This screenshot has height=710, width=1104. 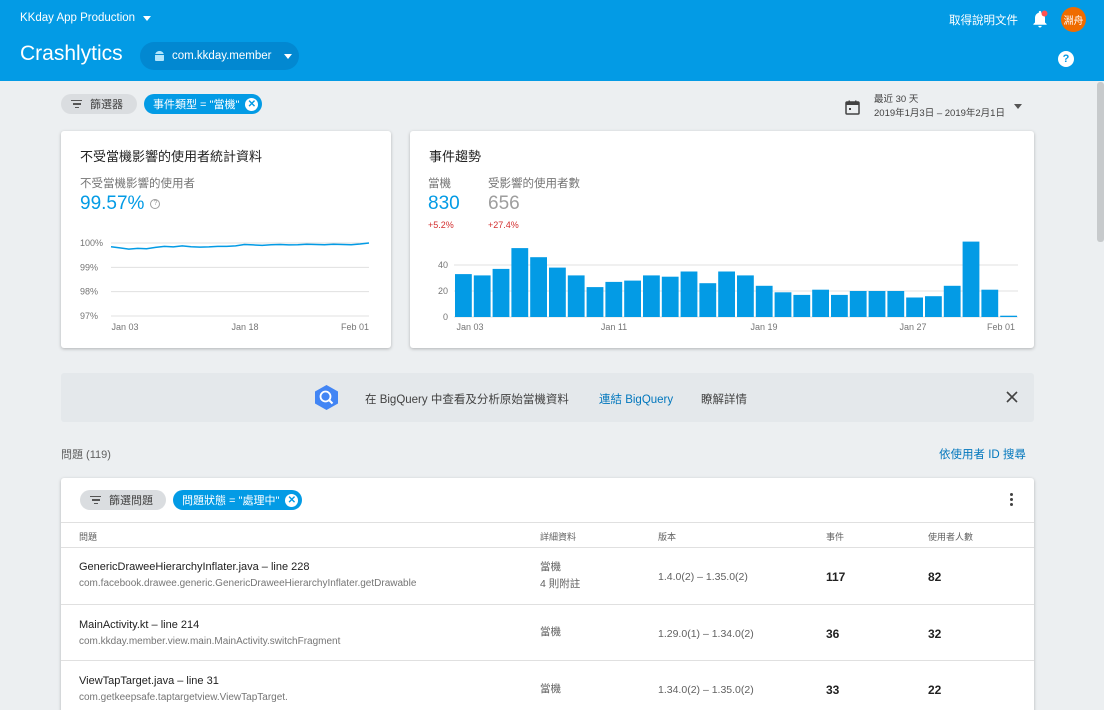 What do you see at coordinates (763, 327) in the screenshot?
I see `x-tick-label: Jan 19` at bounding box center [763, 327].